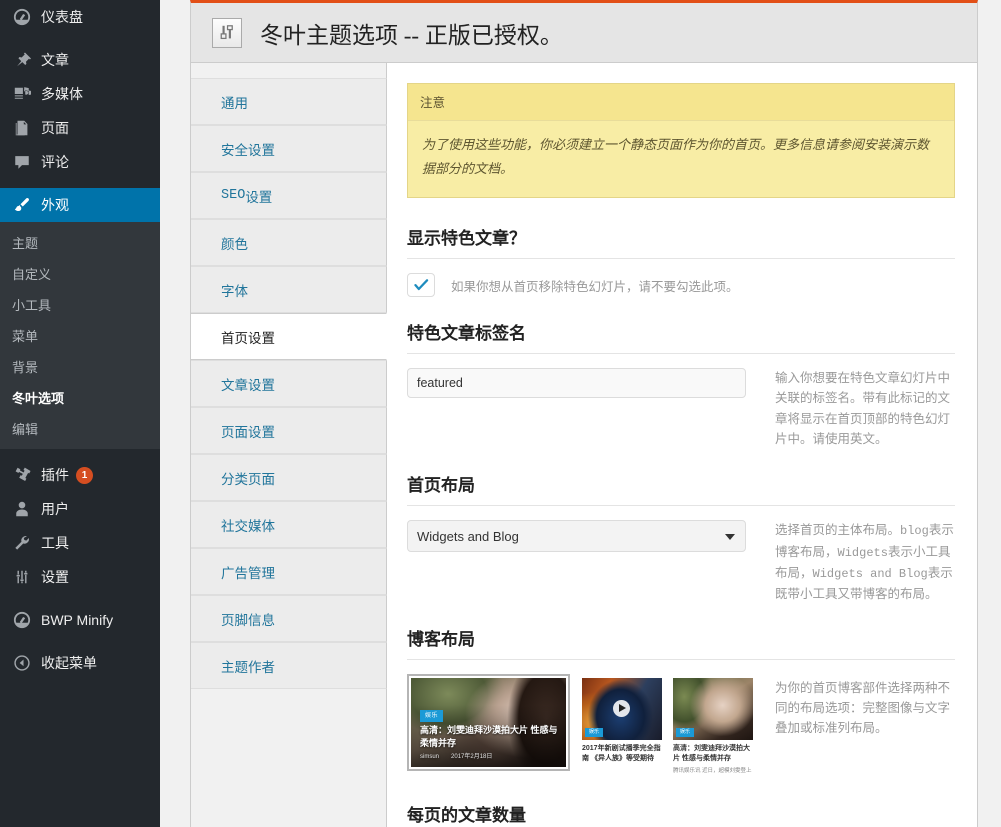 The width and height of the screenshot is (1001, 827). What do you see at coordinates (55, 205) in the screenshot?
I see `sidebar-item-label: 外观` at bounding box center [55, 205].